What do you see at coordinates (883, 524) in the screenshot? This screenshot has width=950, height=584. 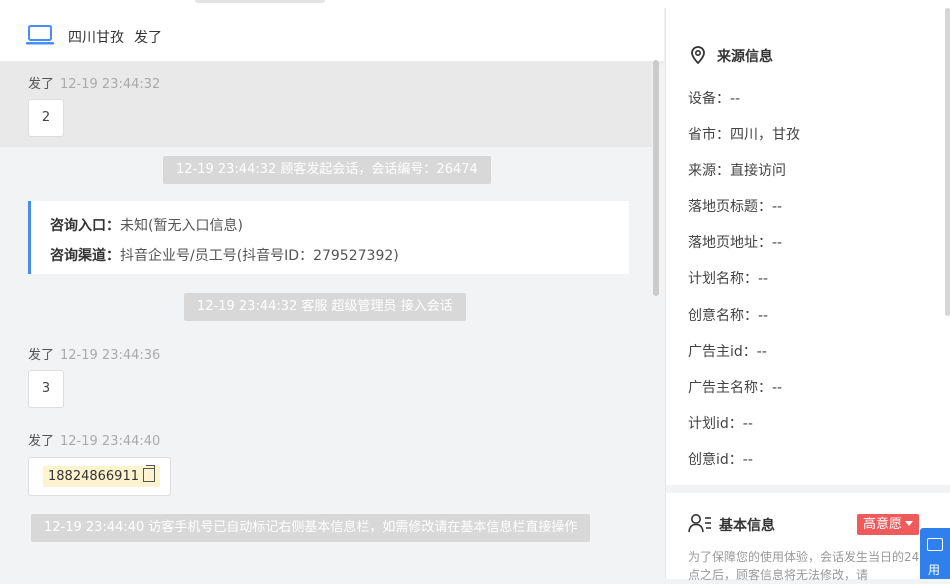 I see `intent-level-label: 高意愿` at bounding box center [883, 524].